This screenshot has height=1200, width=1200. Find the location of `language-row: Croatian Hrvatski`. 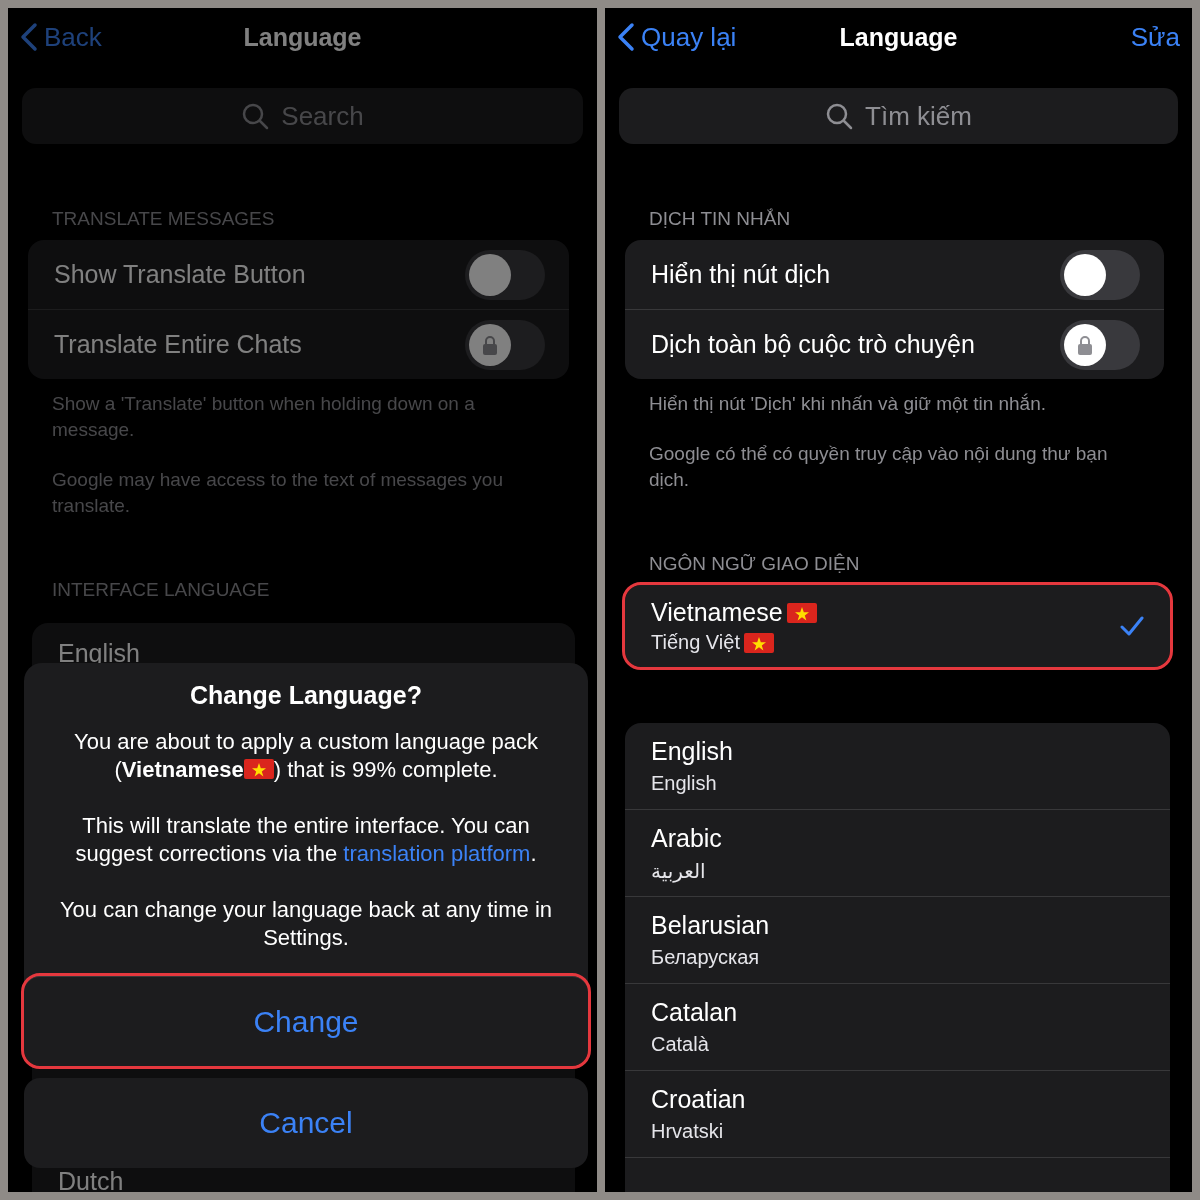

language-row: Croatian Hrvatski is located at coordinates (897, 1114).